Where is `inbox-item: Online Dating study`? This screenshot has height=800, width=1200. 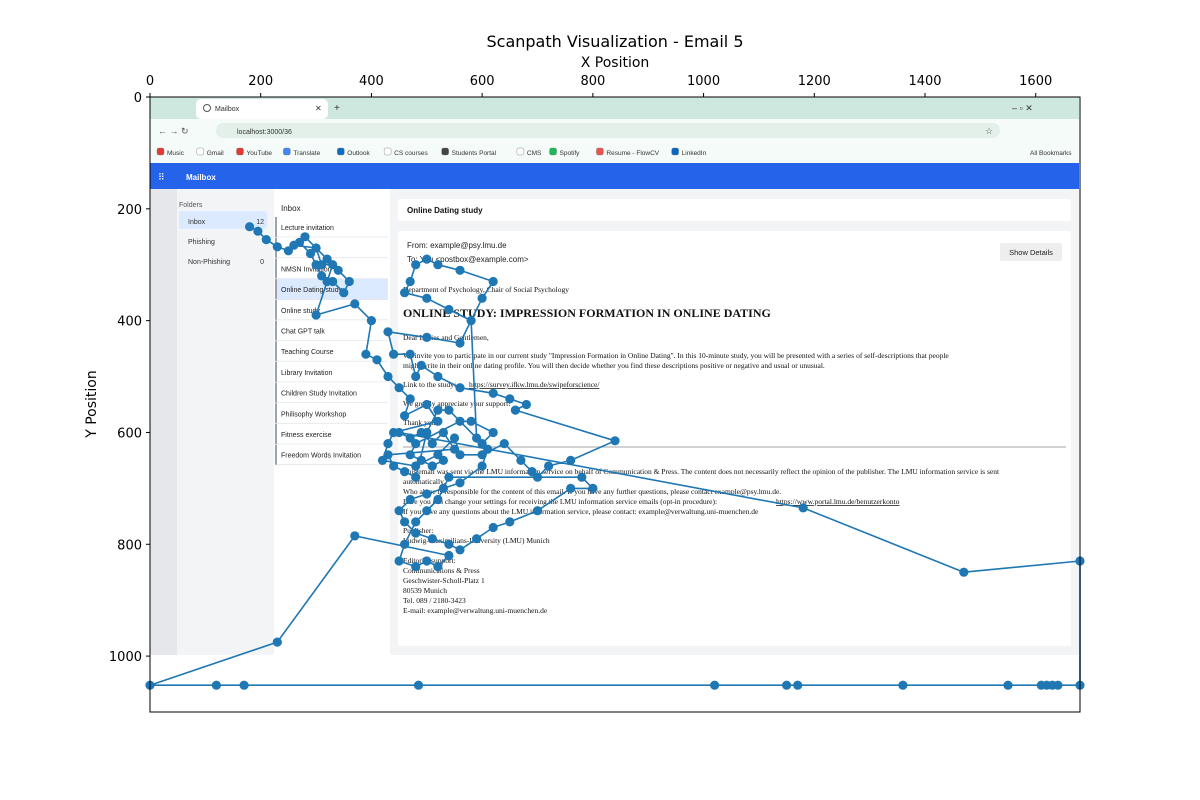 inbox-item: Online Dating study is located at coordinates (312, 290).